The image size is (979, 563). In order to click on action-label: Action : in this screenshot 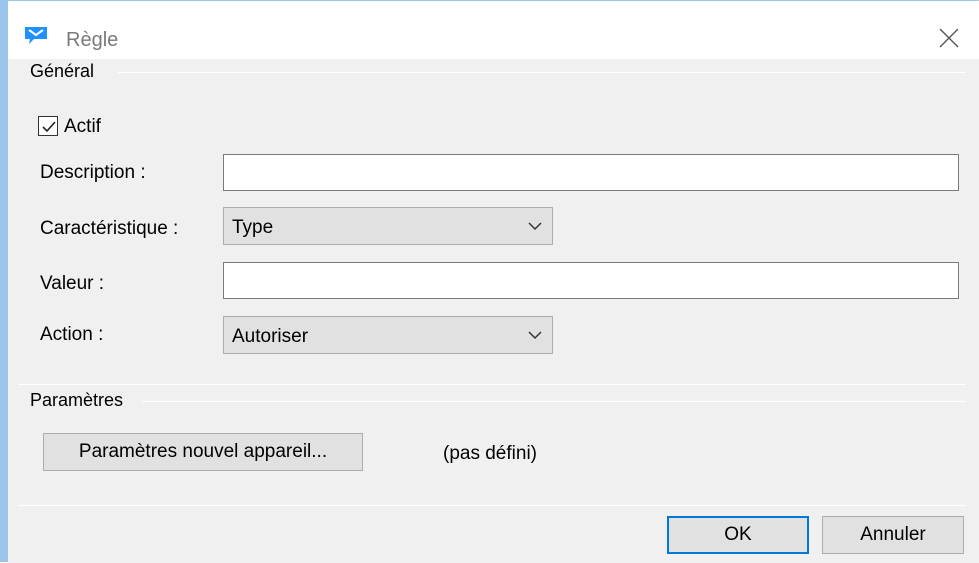, I will do `click(72, 334)`.